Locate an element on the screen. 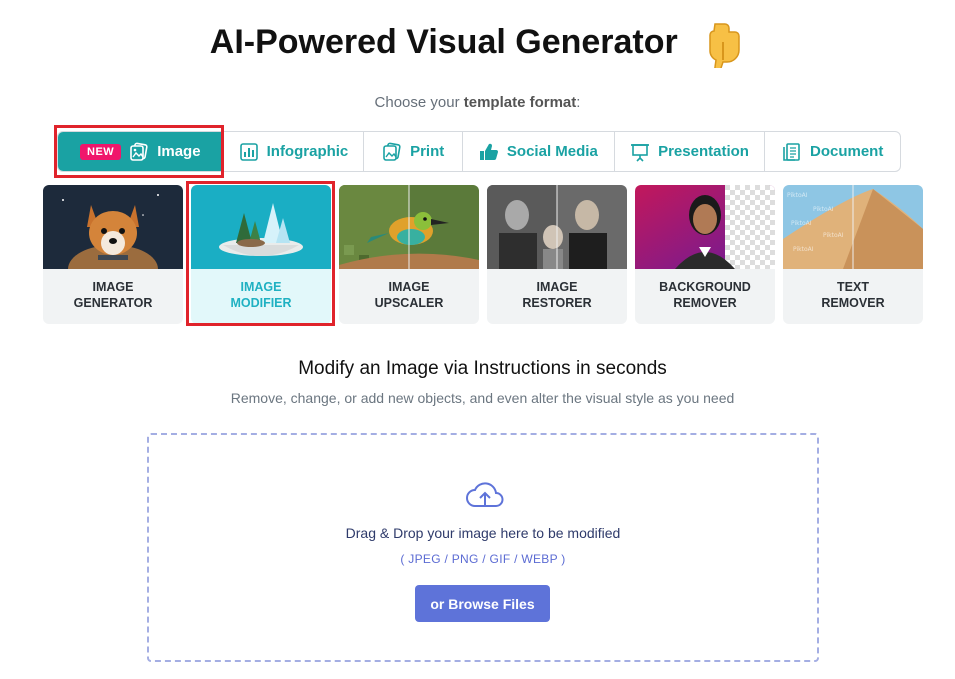 Image resolution: width=955 pixels, height=679 pixels. card-image-restorer: IMAGE RESTORER is located at coordinates (557, 254).